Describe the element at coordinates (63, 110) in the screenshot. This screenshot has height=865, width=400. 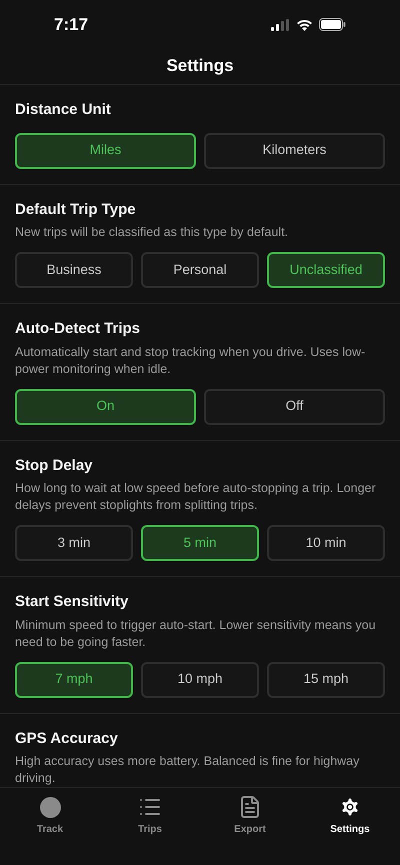
I see `section-title: Distance Unit` at that location.